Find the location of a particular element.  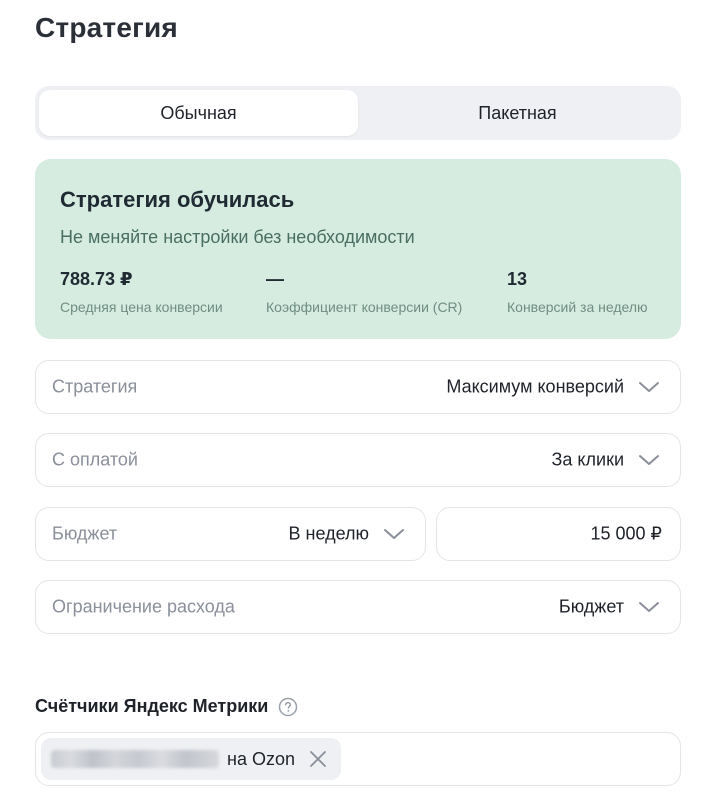

status-title: Стратегия обучилась is located at coordinates (177, 199).